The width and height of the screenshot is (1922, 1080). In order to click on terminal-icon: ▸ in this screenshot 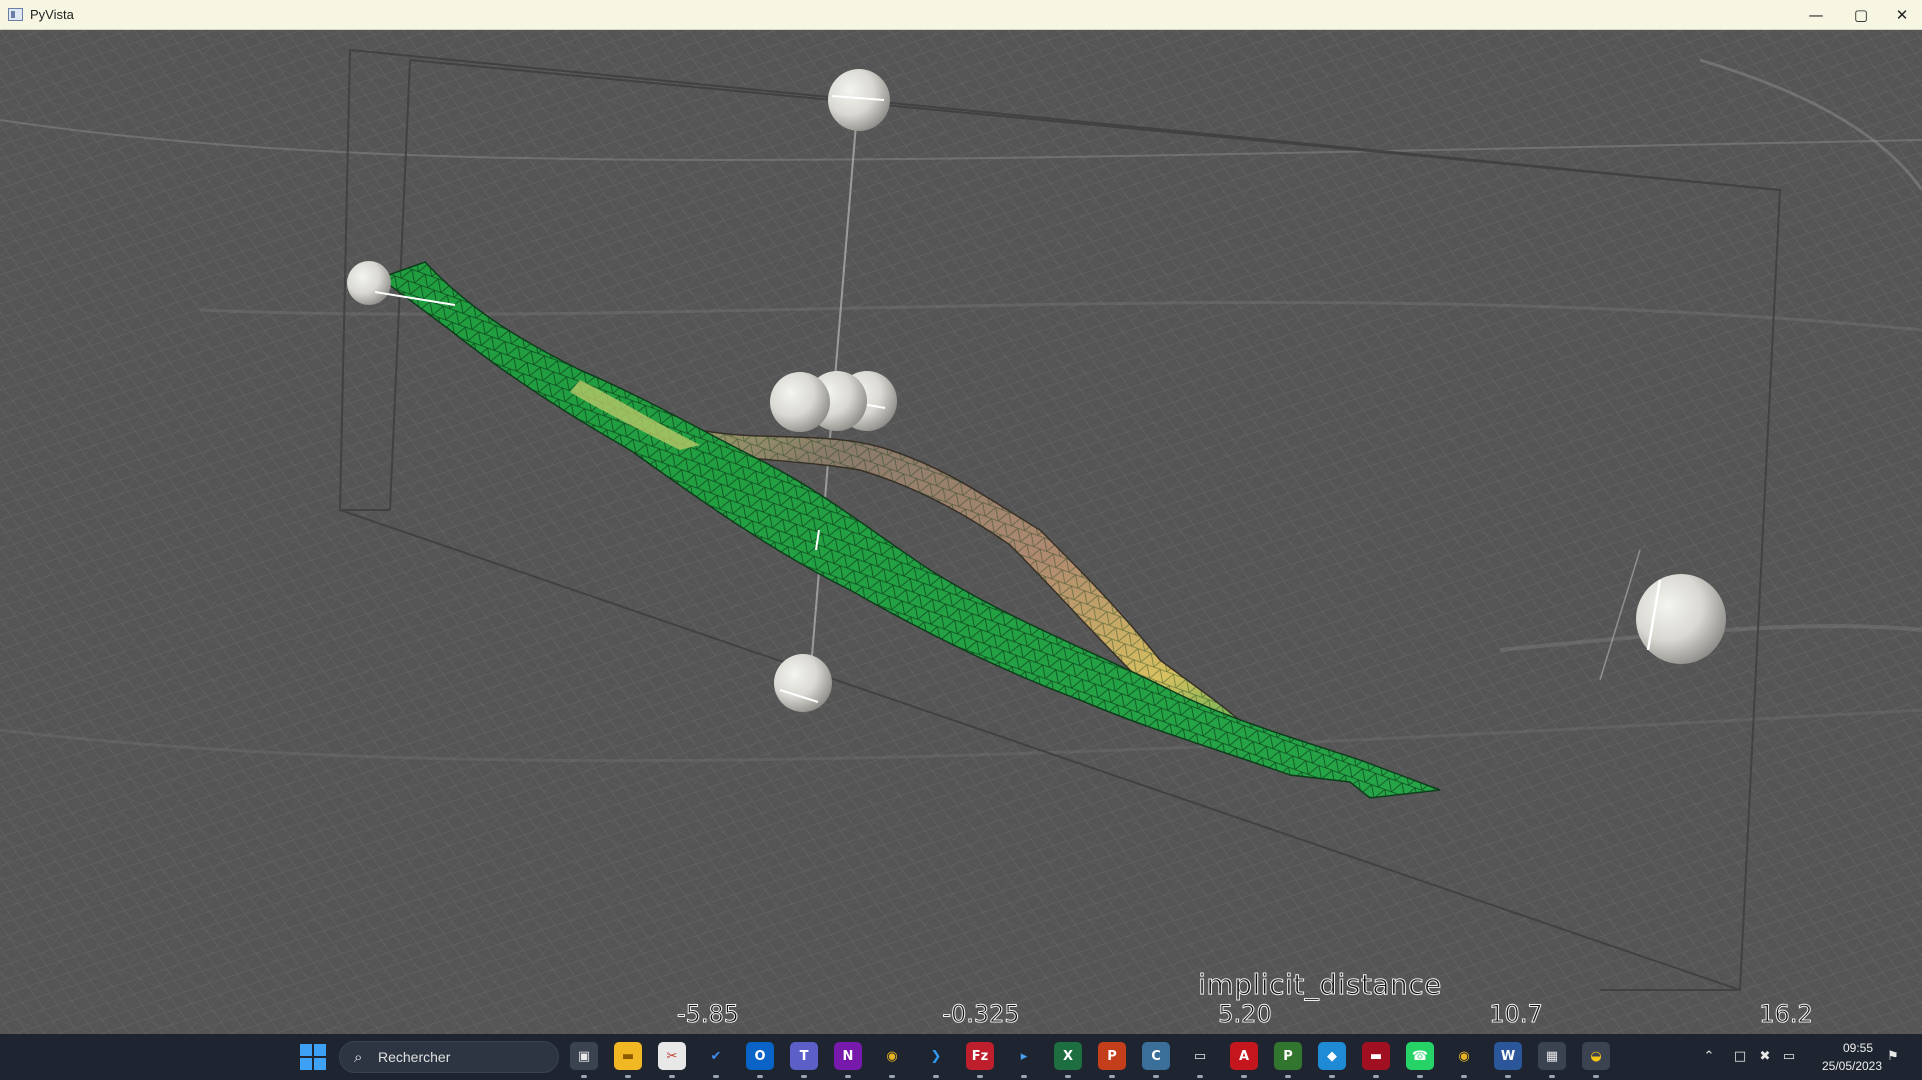, I will do `click(1024, 1056)`.